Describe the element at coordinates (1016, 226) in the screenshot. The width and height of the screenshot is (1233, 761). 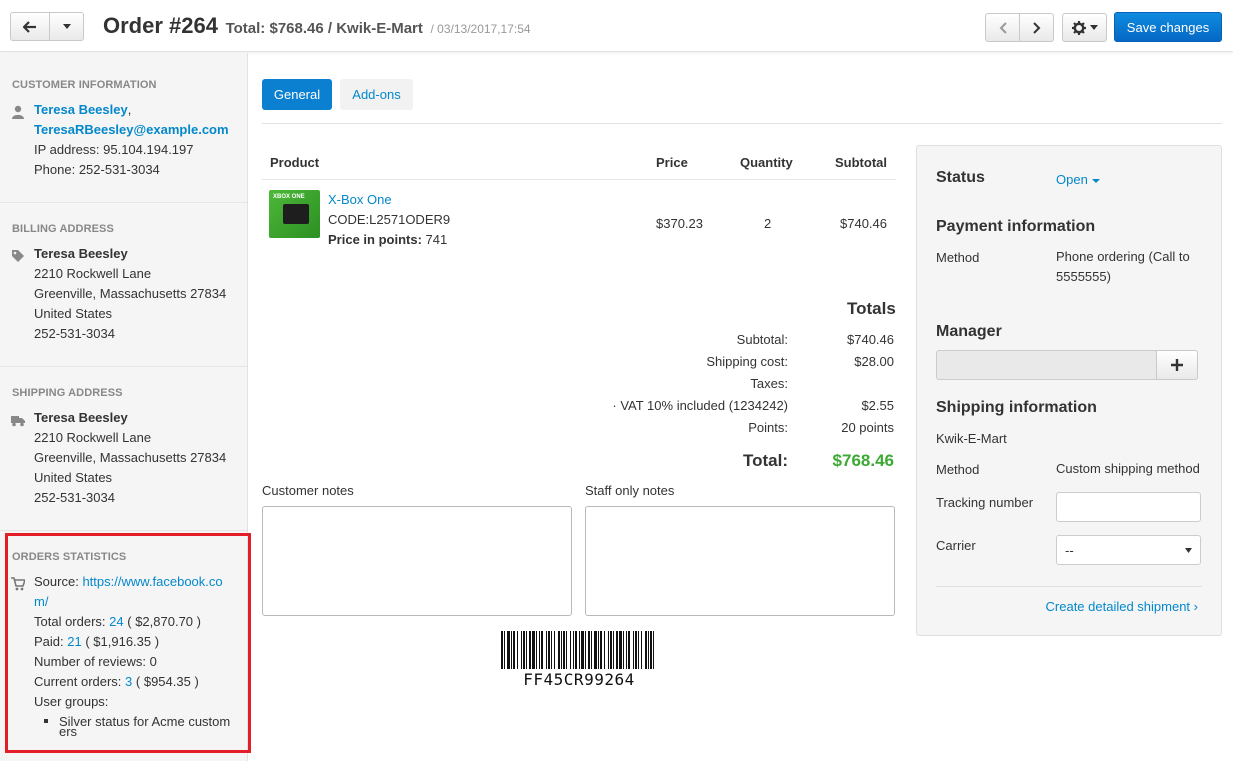
I see `payment-information-heading: Payment information` at that location.